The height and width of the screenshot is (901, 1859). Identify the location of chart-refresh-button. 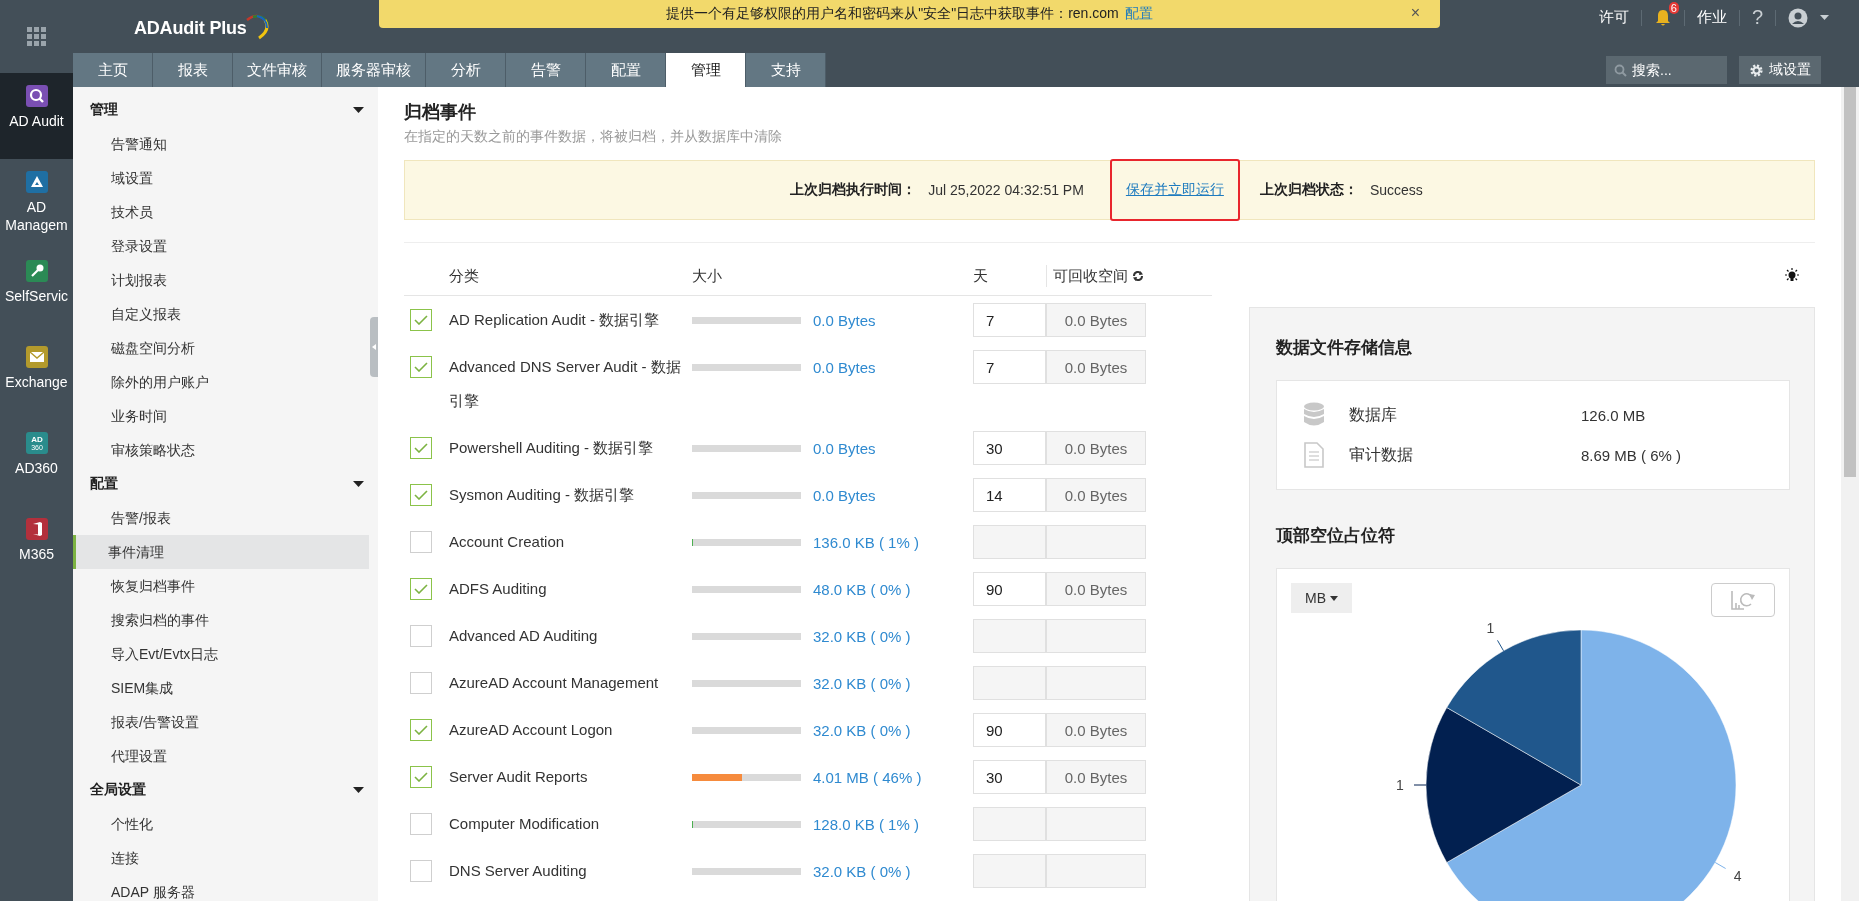
(1743, 600).